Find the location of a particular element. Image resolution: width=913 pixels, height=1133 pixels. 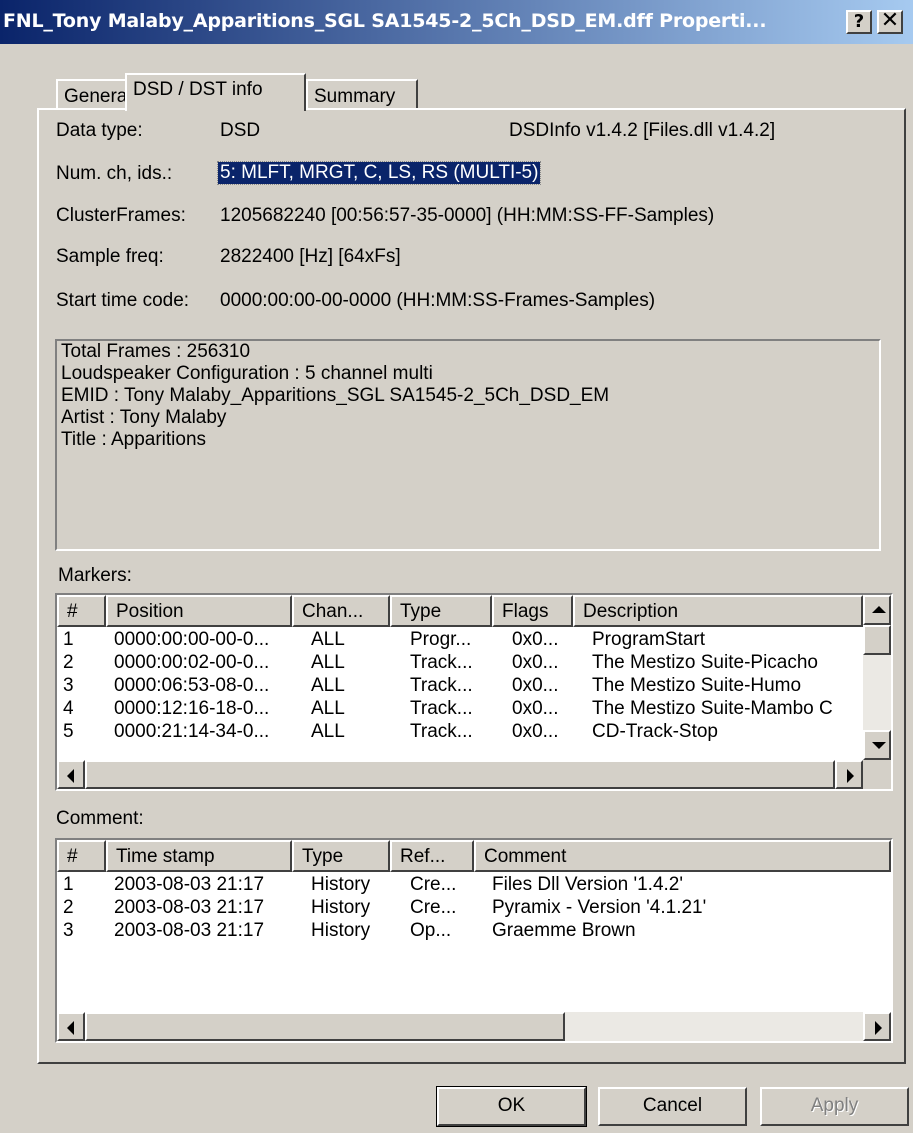

markers-scroll-right is located at coordinates (849, 774).